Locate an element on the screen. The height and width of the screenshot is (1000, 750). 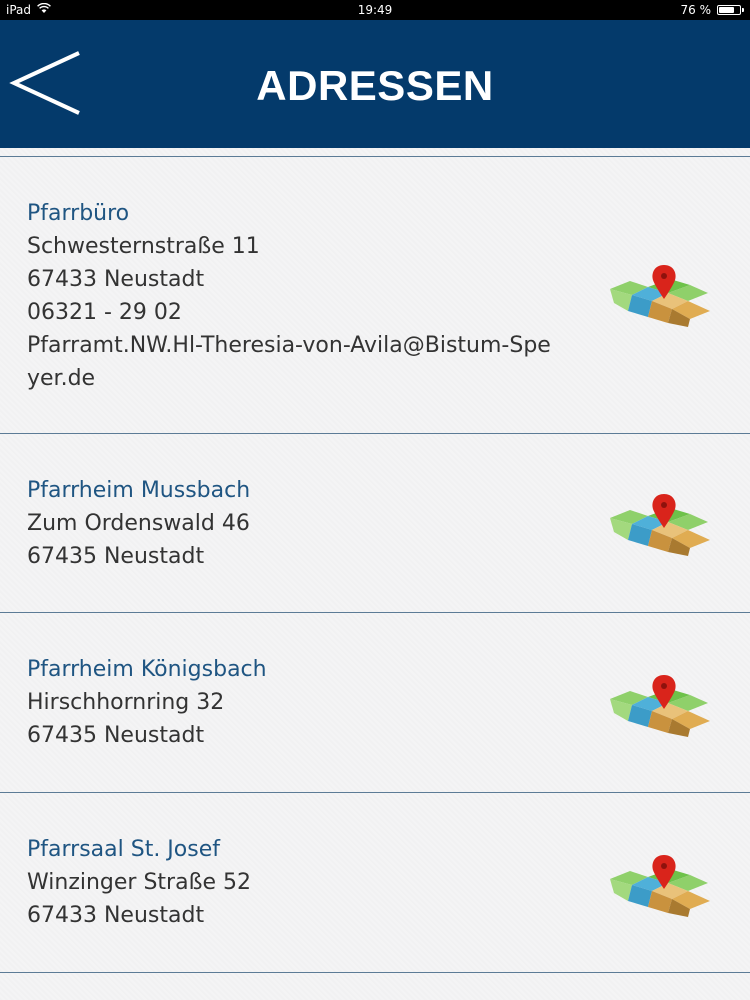
status-time: 19:49 is located at coordinates (375, 10).